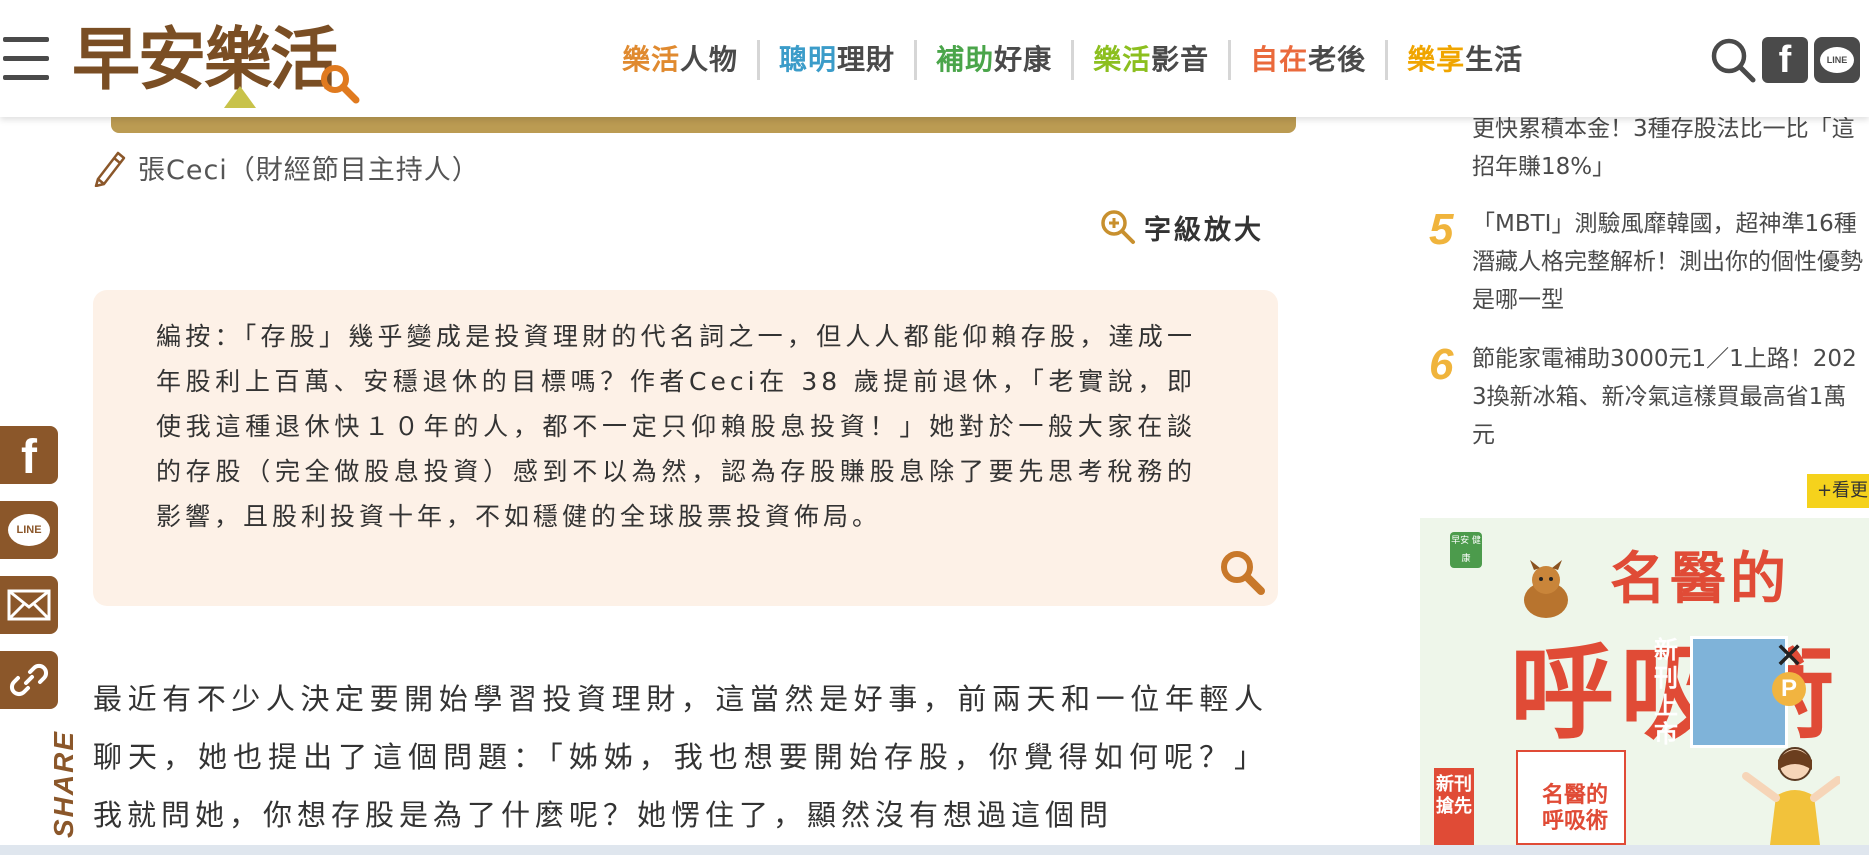  Describe the element at coordinates (1669, 397) in the screenshot. I see `rank-title: 節能家電補助3000元1／1上路！2023換新冰箱、新冷氣這樣買最高省1萬元` at that location.